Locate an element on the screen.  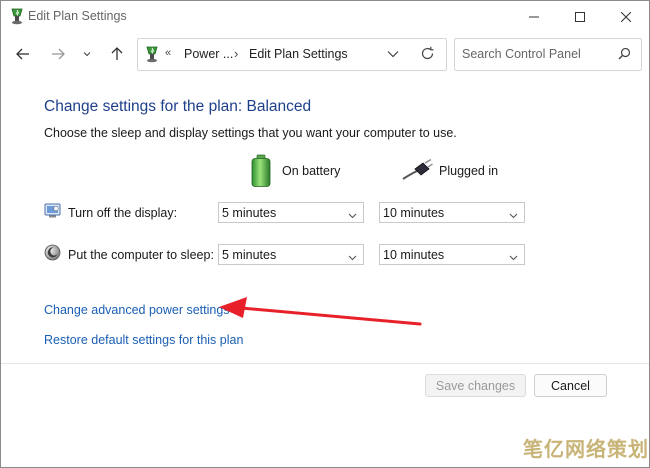
save-changes-button: Save changes is located at coordinates (475, 385).